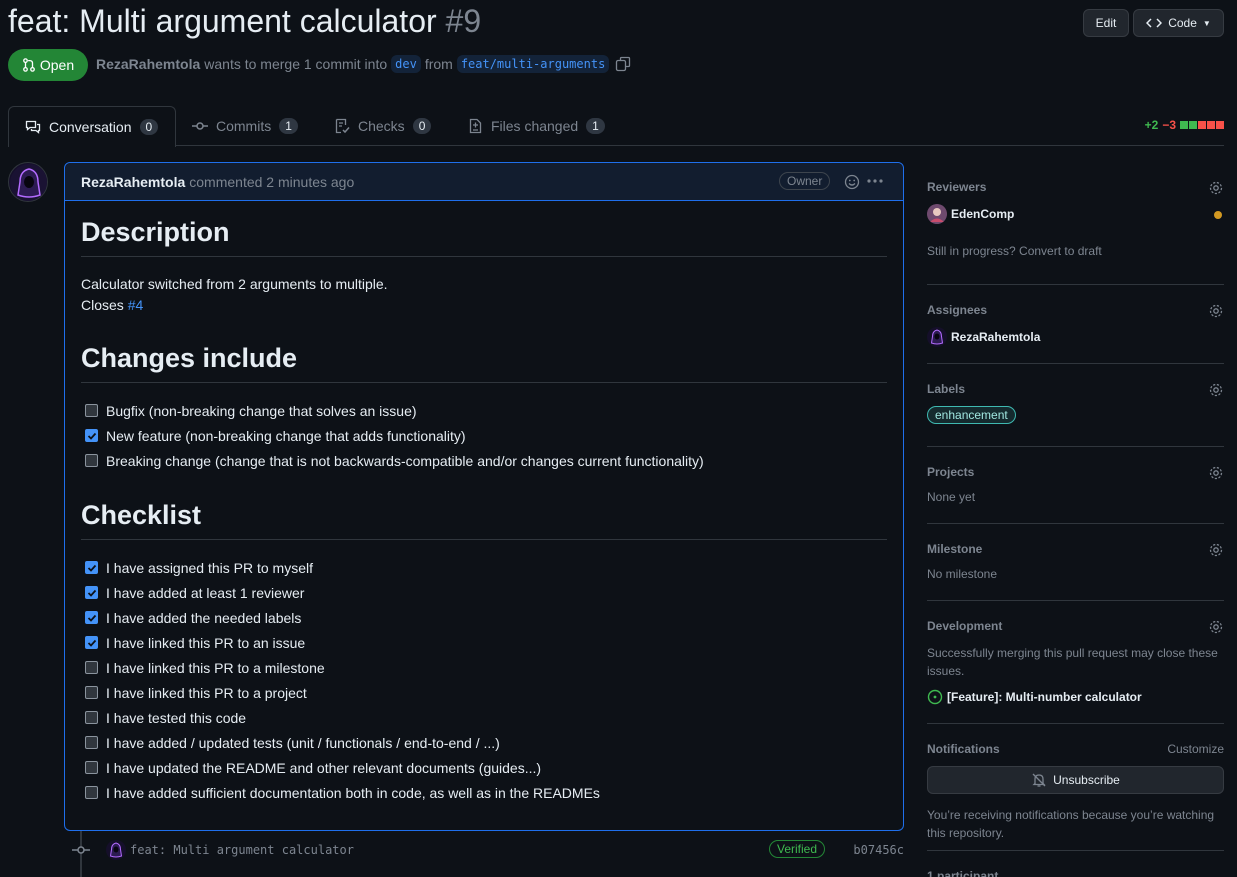 Image resolution: width=1237 pixels, height=877 pixels. What do you see at coordinates (1075, 780) in the screenshot?
I see `unsubscribe-button: Unsubscribe` at bounding box center [1075, 780].